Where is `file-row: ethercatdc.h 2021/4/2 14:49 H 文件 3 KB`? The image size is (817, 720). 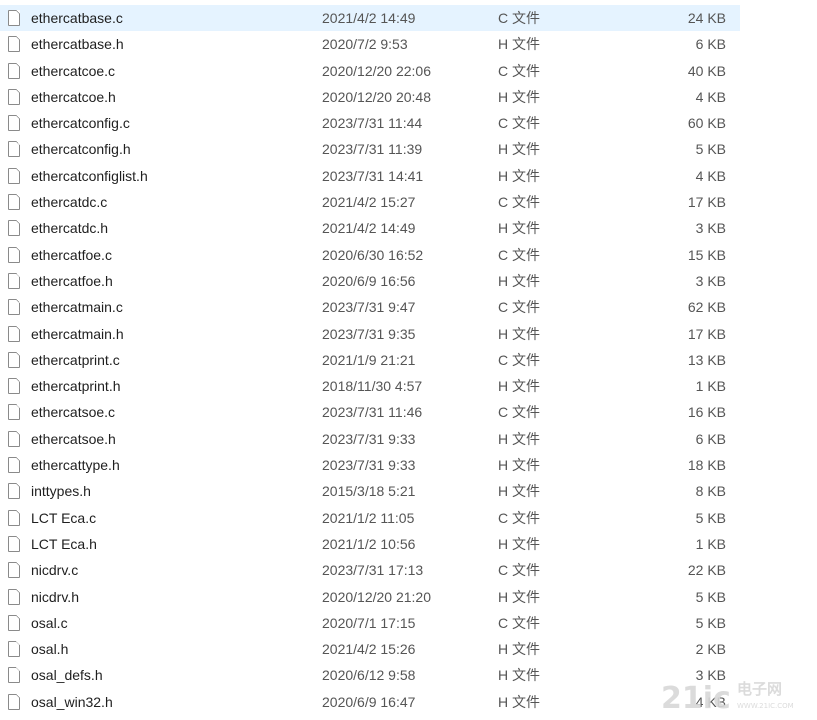
file-row: ethercatdc.h 2021/4/2 14:49 H 文件 3 KB is located at coordinates (370, 228).